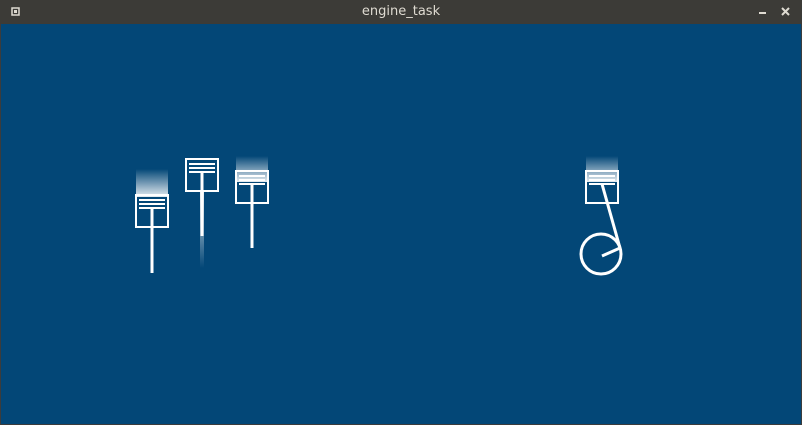 This screenshot has height=425, width=802. I want to click on crank-wheel, so click(601, 254).